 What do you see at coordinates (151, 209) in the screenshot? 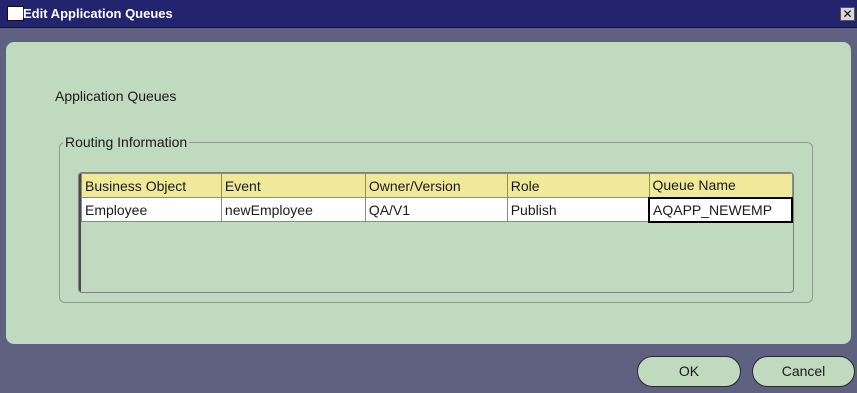
I see `cell-business-object: Employee` at bounding box center [151, 209].